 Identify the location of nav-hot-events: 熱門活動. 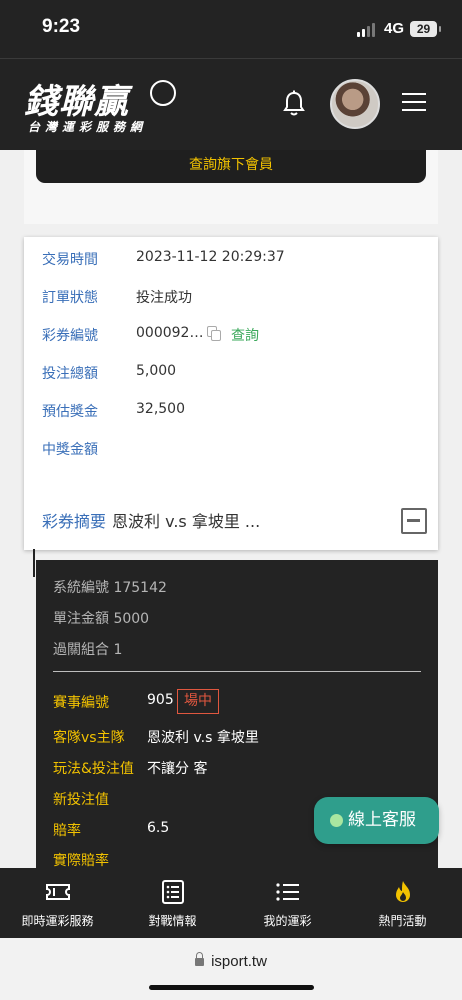
(402, 903).